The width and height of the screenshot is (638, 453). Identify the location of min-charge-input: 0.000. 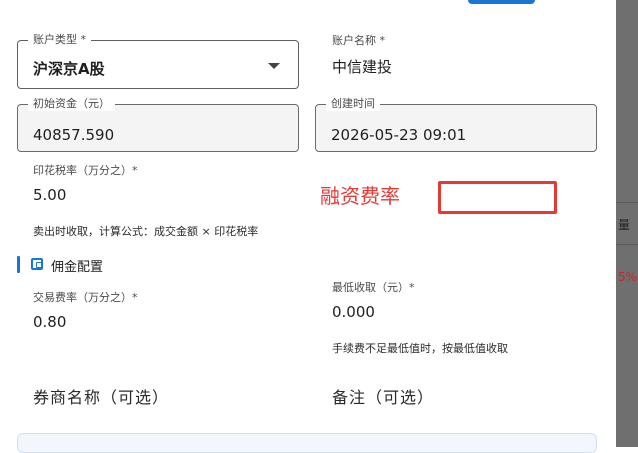
(353, 312).